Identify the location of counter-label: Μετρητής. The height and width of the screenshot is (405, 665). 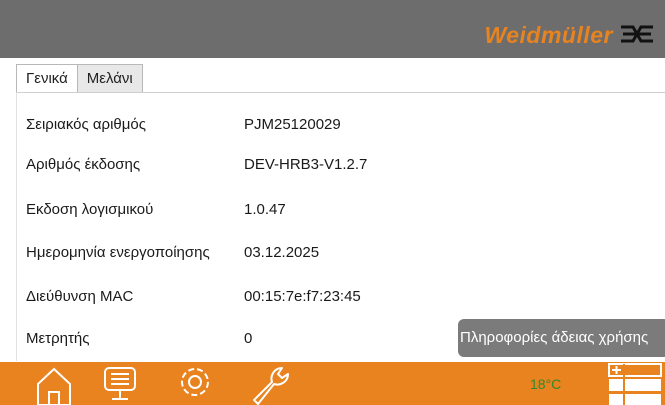
(58, 338).